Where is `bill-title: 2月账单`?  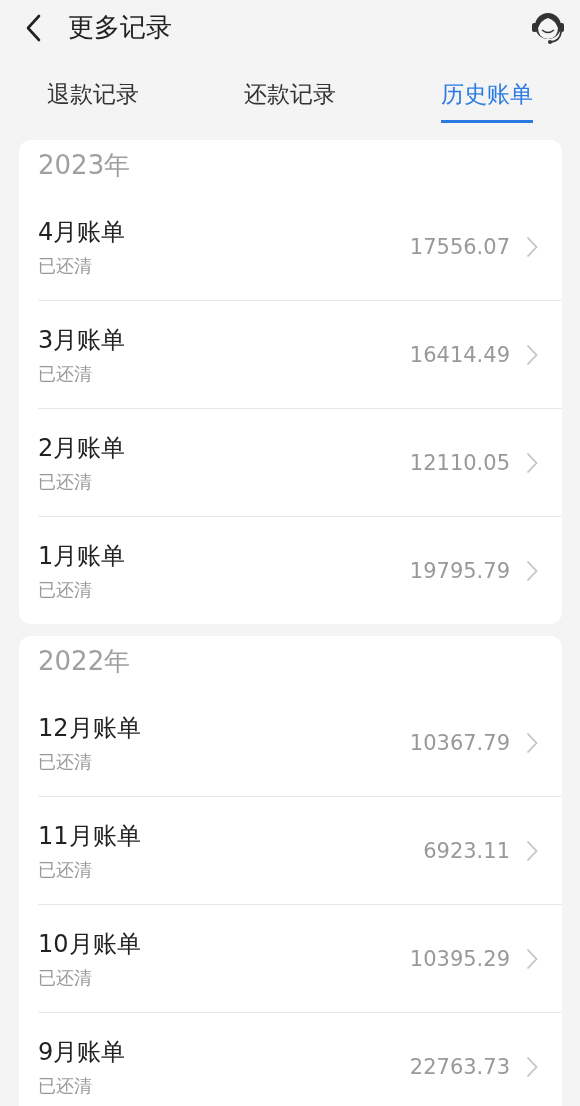 bill-title: 2月账单 is located at coordinates (82, 448).